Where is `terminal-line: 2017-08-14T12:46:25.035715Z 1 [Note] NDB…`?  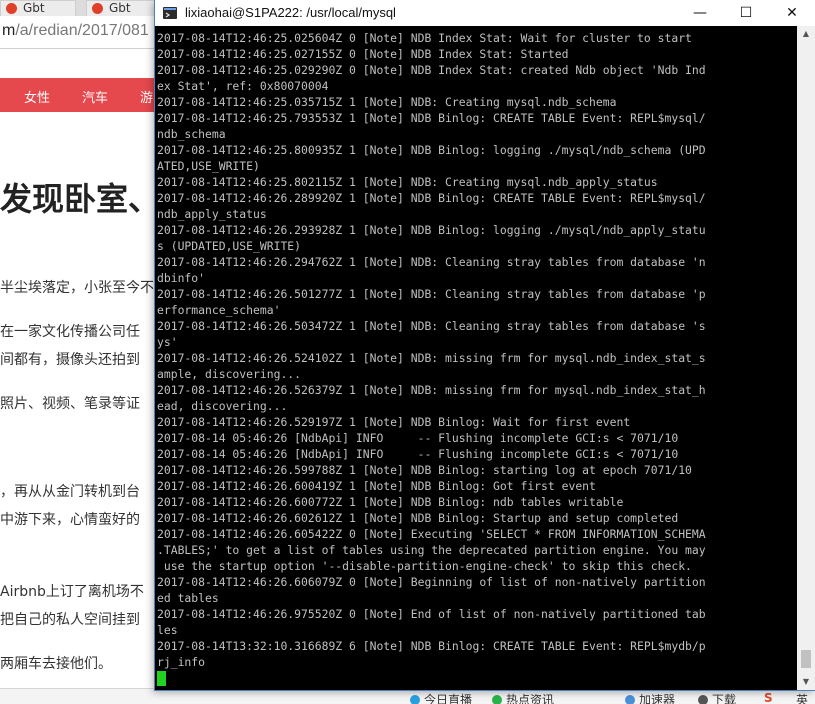
terminal-line: 2017-08-14T12:46:25.035715Z 1 [Note] NDB… is located at coordinates (387, 102).